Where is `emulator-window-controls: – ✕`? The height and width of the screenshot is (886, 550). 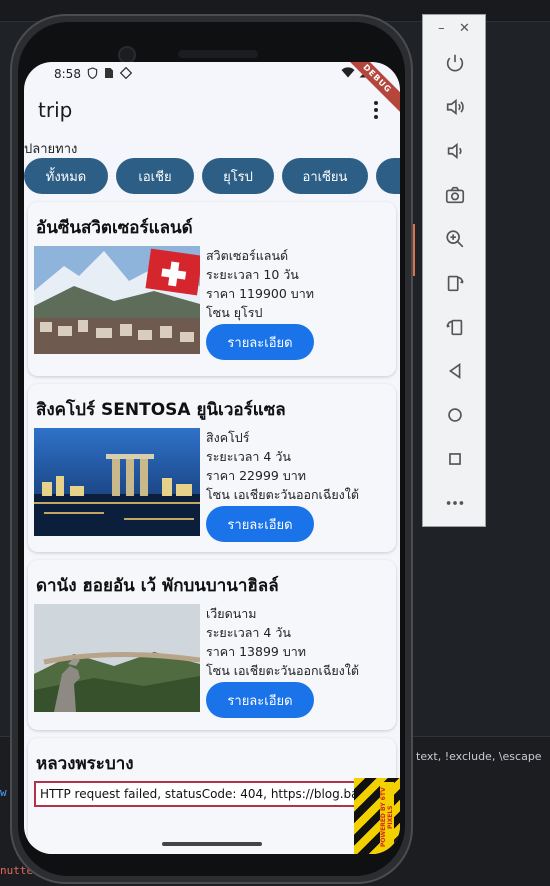
emulator-window-controls: – ✕ is located at coordinates (454, 28).